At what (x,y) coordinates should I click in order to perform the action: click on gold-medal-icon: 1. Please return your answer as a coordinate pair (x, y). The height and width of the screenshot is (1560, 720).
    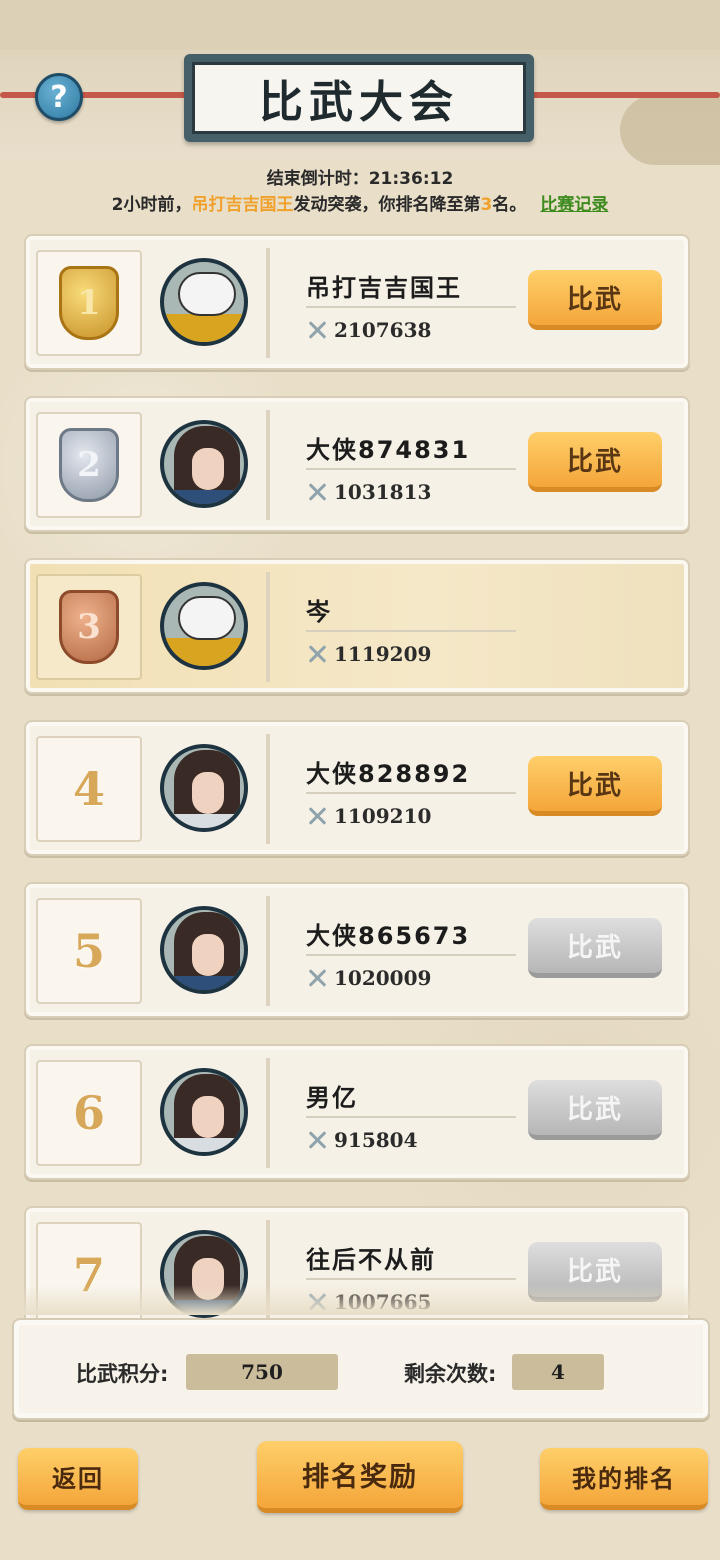
    Looking at the image, I should click on (89, 303).